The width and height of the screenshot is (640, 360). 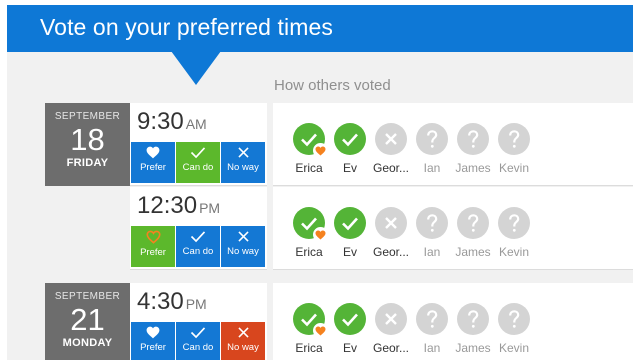 What do you see at coordinates (172, 301) in the screenshot?
I see `slot-time: 4:30 PM` at bounding box center [172, 301].